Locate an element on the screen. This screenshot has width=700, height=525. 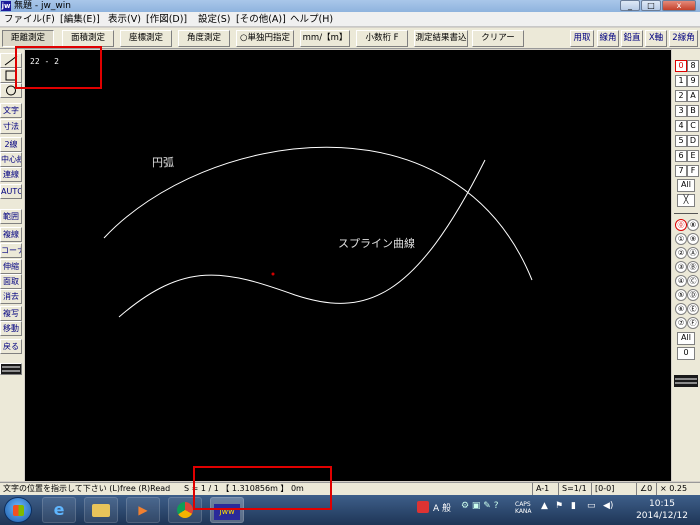
chamfer-tool: 面取 is located at coordinates (11, 281).